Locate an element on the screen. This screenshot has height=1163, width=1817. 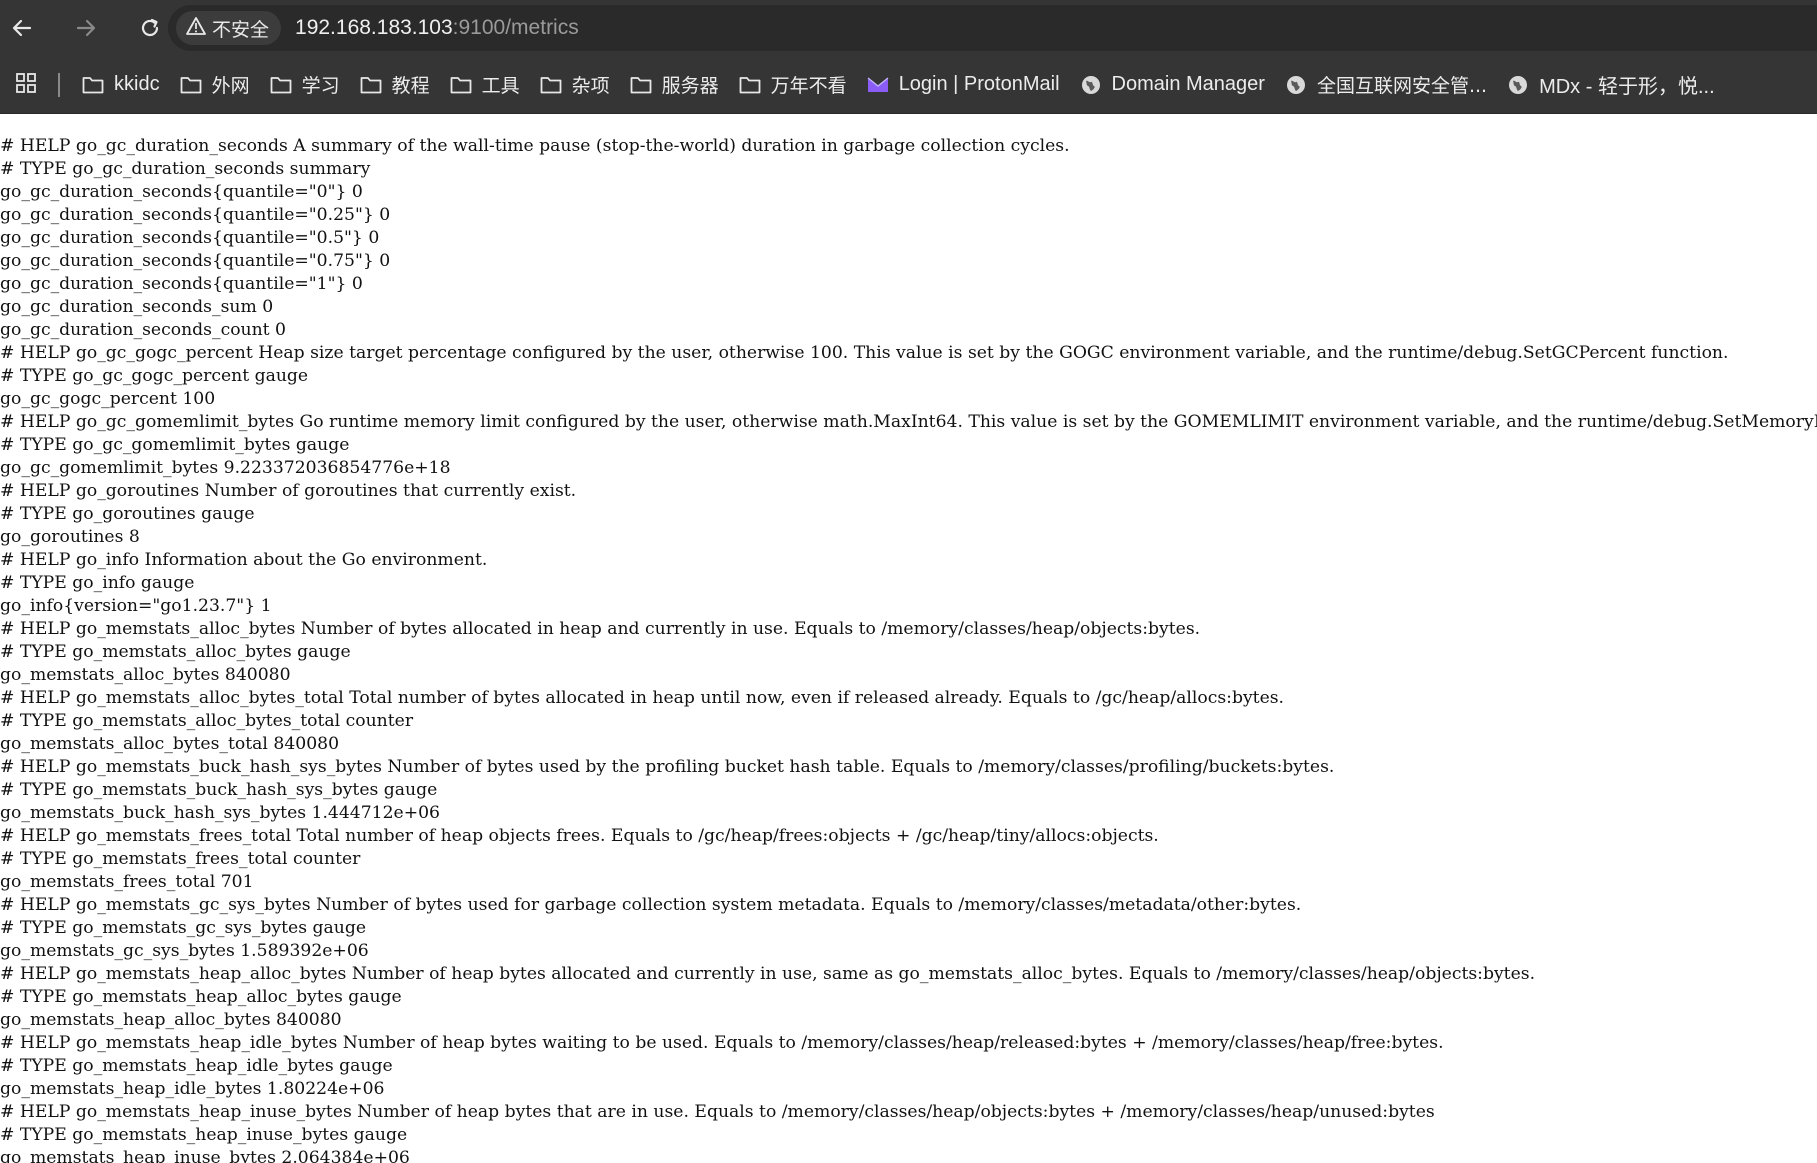
metric-value-line: go_memstats_alloc_bytes_total 840080 is located at coordinates (169, 744).